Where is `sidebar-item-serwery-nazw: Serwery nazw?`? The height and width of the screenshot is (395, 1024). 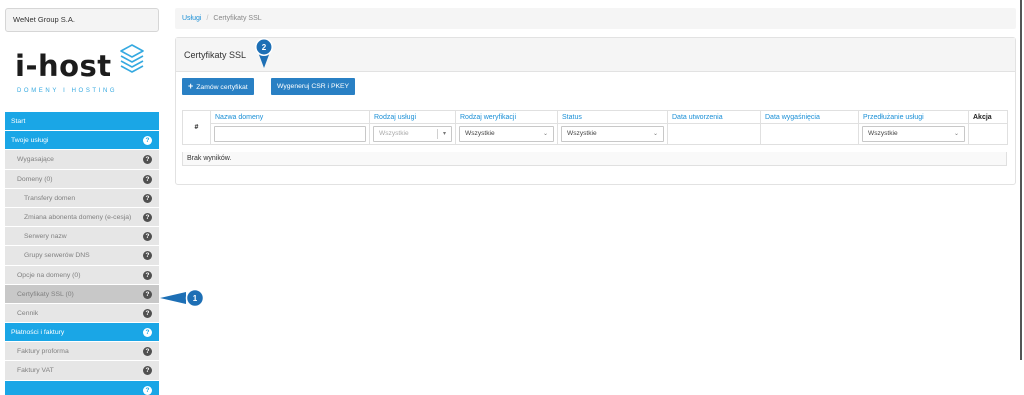 sidebar-item-serwery-nazw: Serwery nazw? is located at coordinates (82, 237).